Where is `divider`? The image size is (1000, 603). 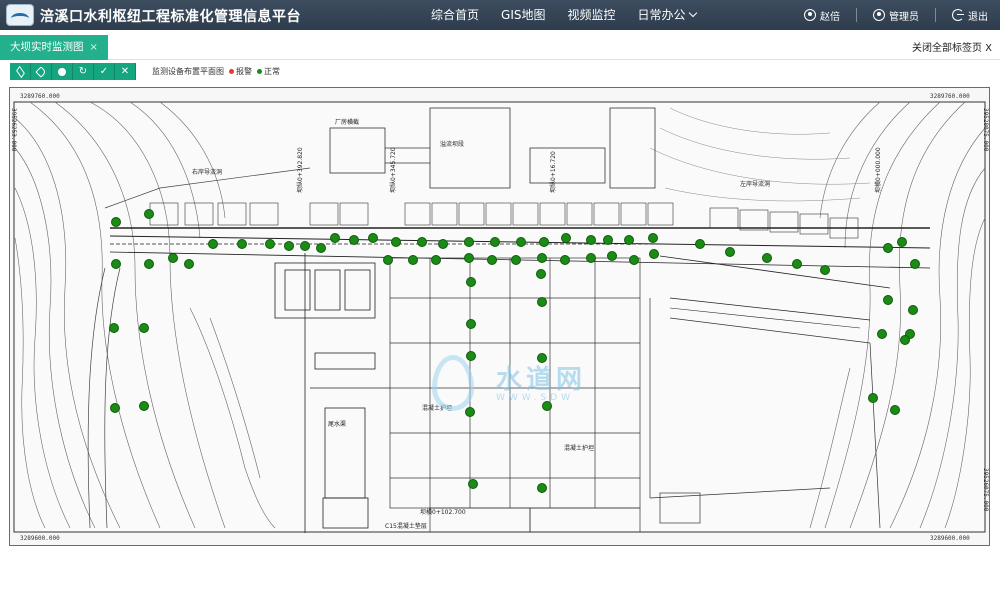 divider is located at coordinates (856, 15).